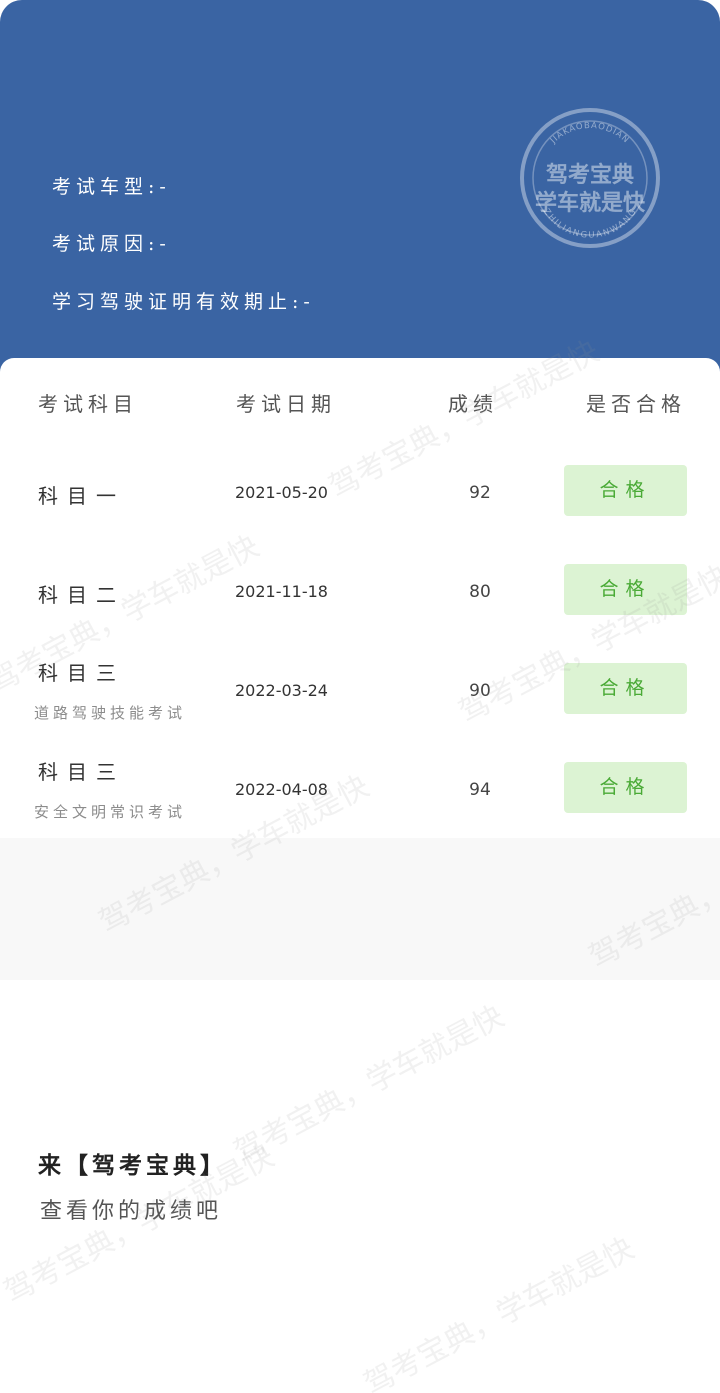 The height and width of the screenshot is (1393, 720). I want to click on svg-text: JIAKAOBAODIAN, so click(589, 134).